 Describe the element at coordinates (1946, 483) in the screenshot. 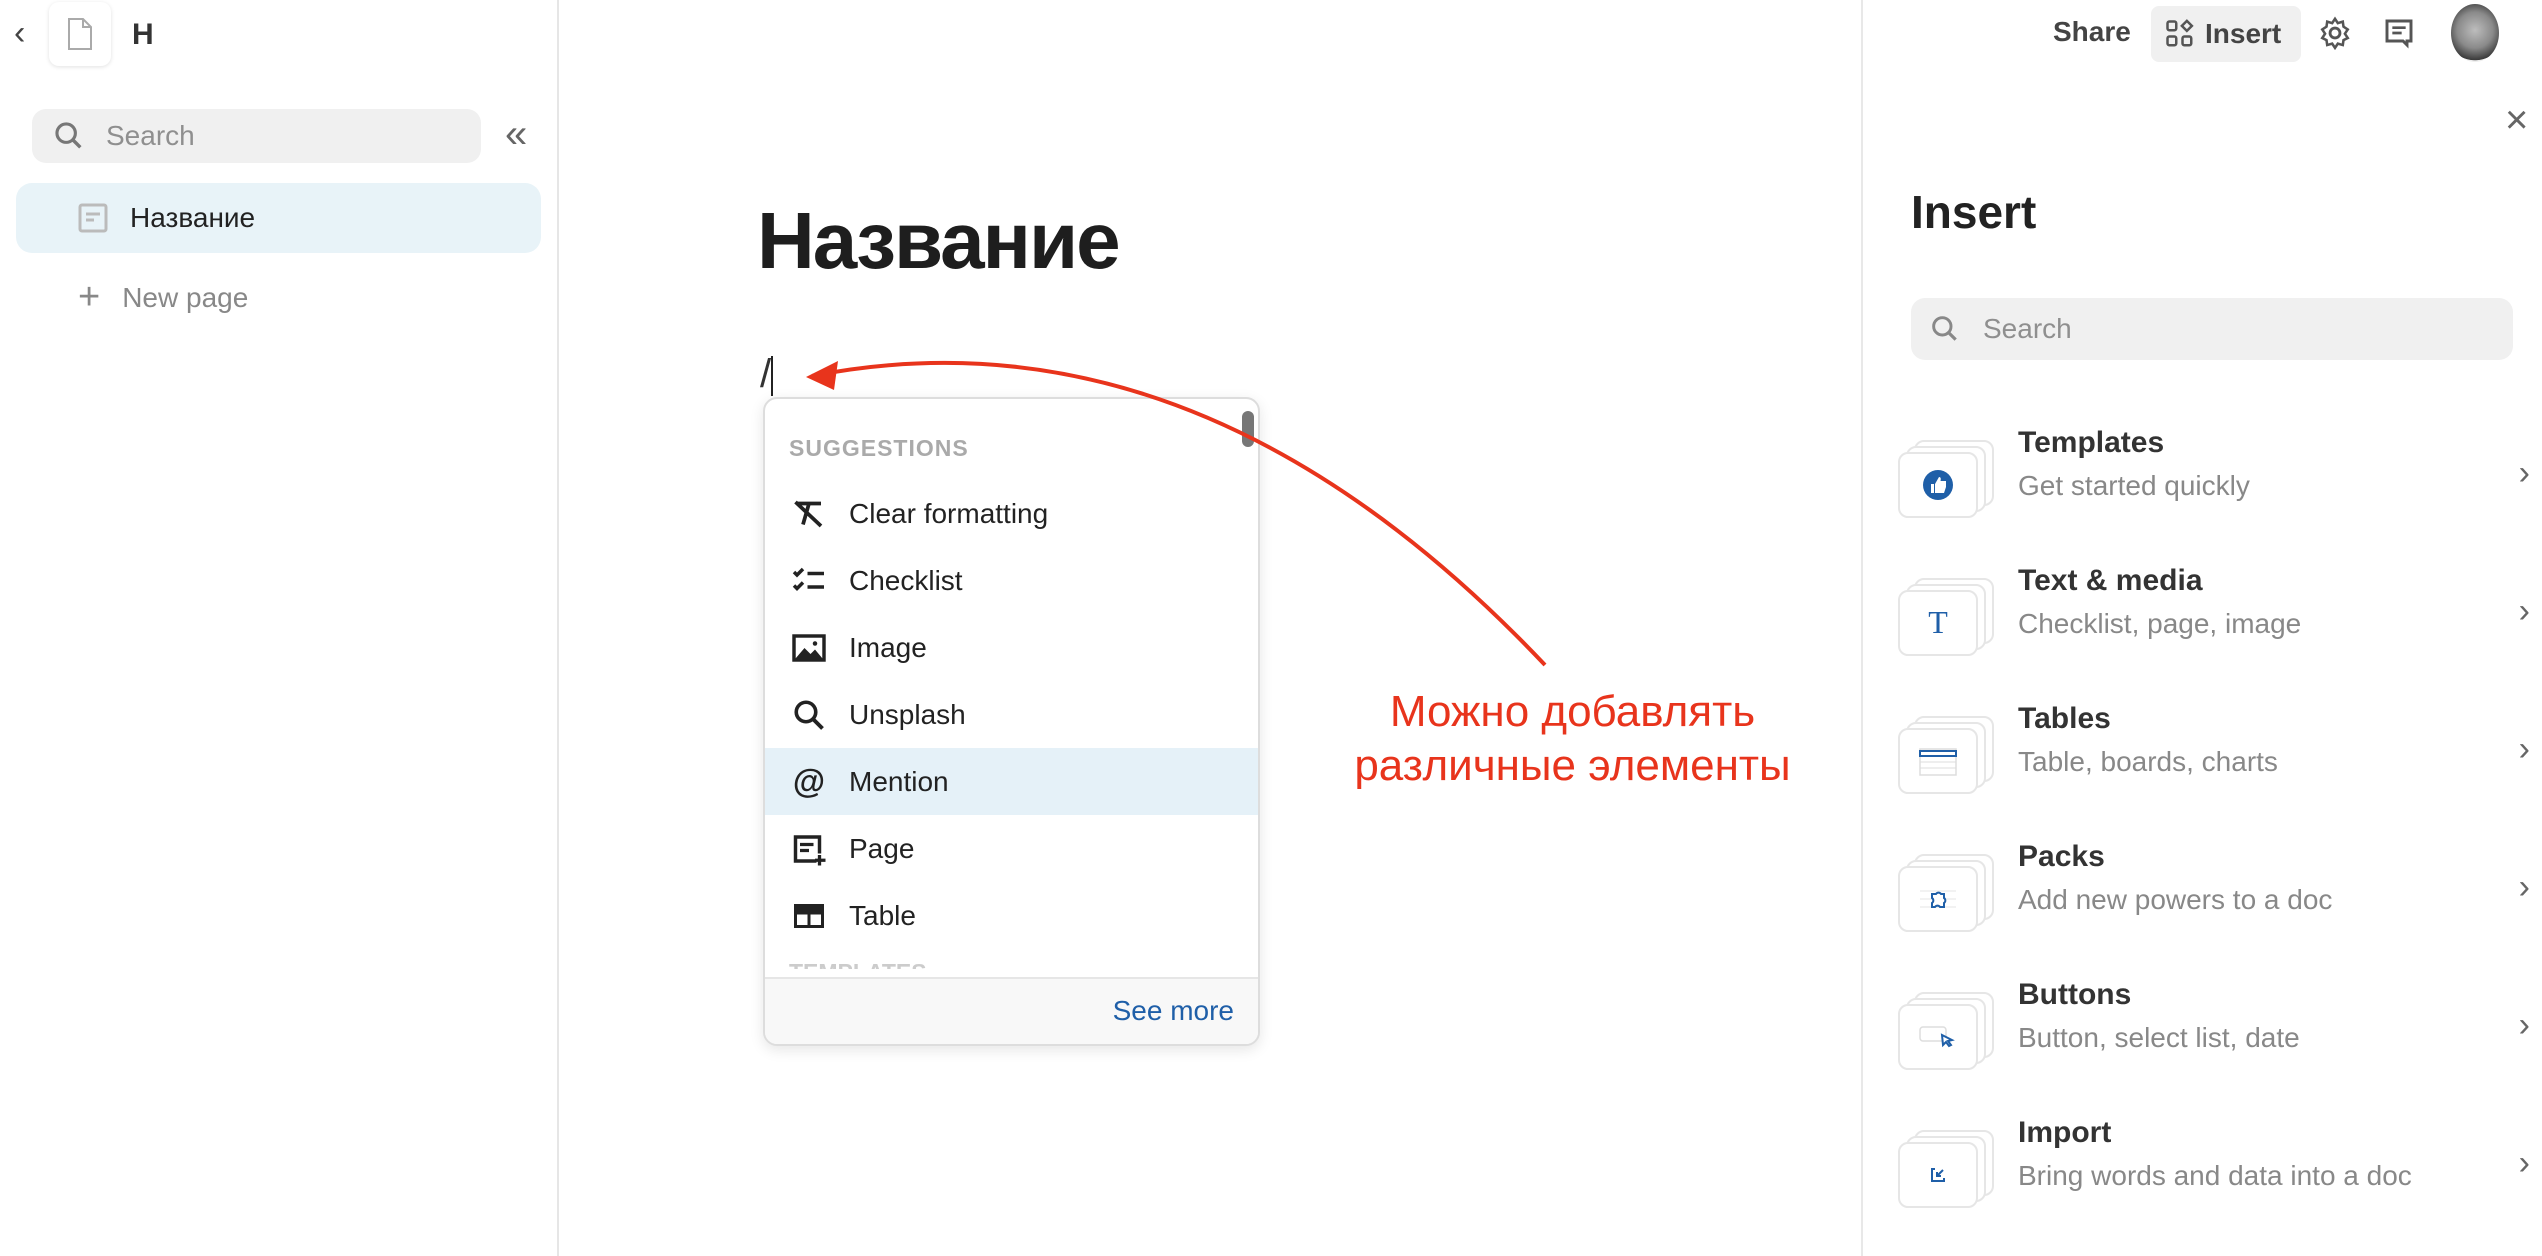

I see `thumbs-up-icon` at that location.